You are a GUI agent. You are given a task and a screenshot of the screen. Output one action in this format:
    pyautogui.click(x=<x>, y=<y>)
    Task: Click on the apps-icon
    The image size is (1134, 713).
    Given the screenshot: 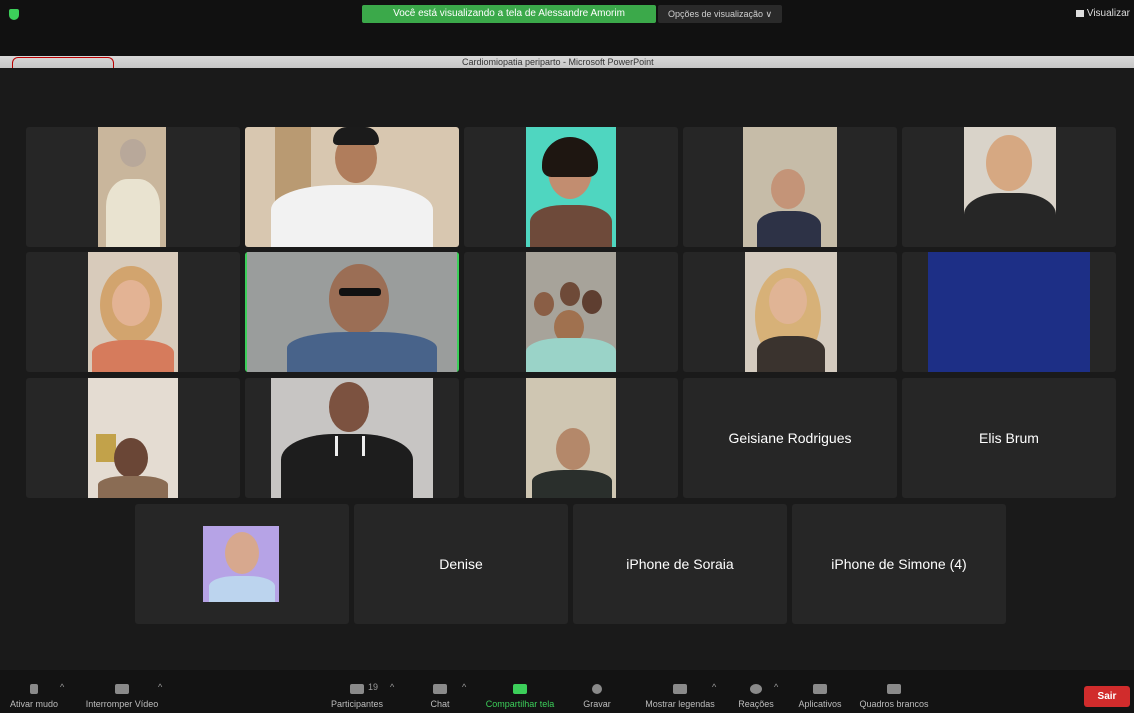 What is the action you would take?
    pyautogui.click(x=820, y=689)
    